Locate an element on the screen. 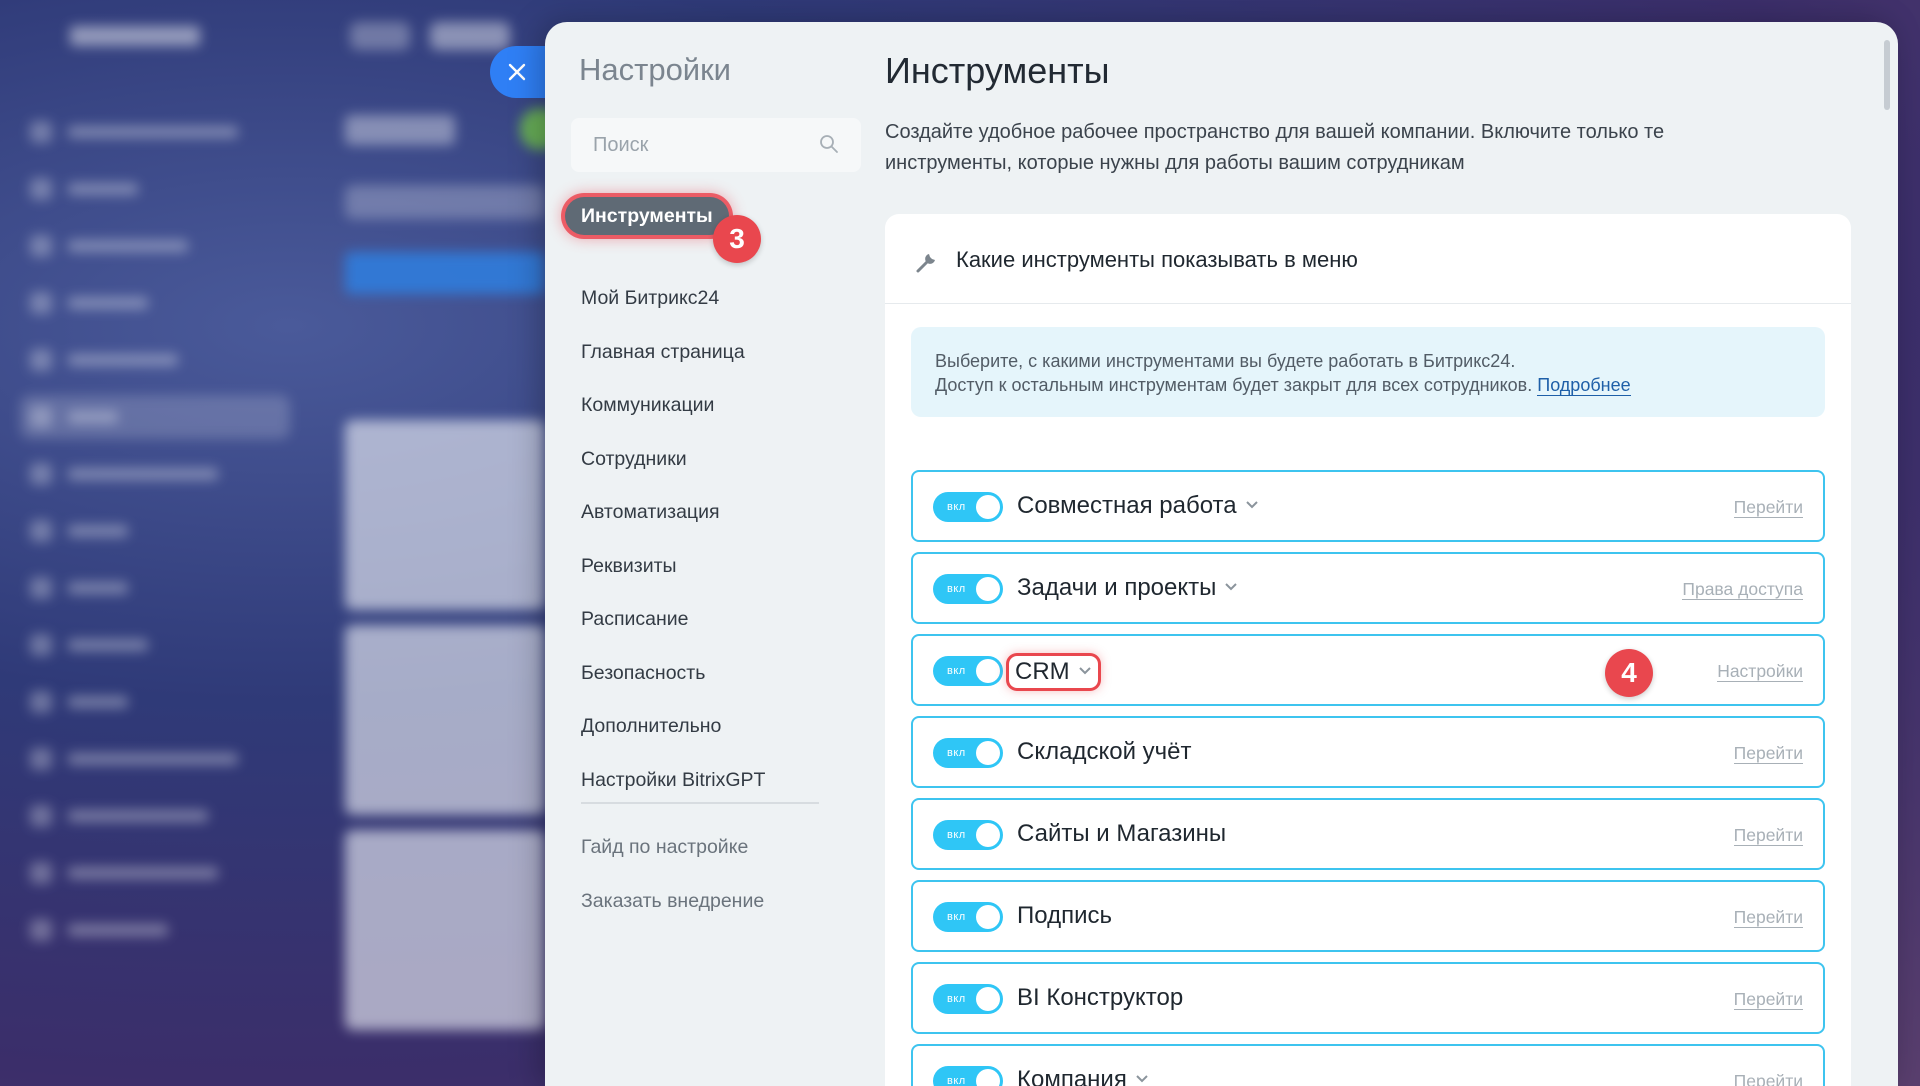 The width and height of the screenshot is (1920, 1086). search-icon is located at coordinates (829, 144).